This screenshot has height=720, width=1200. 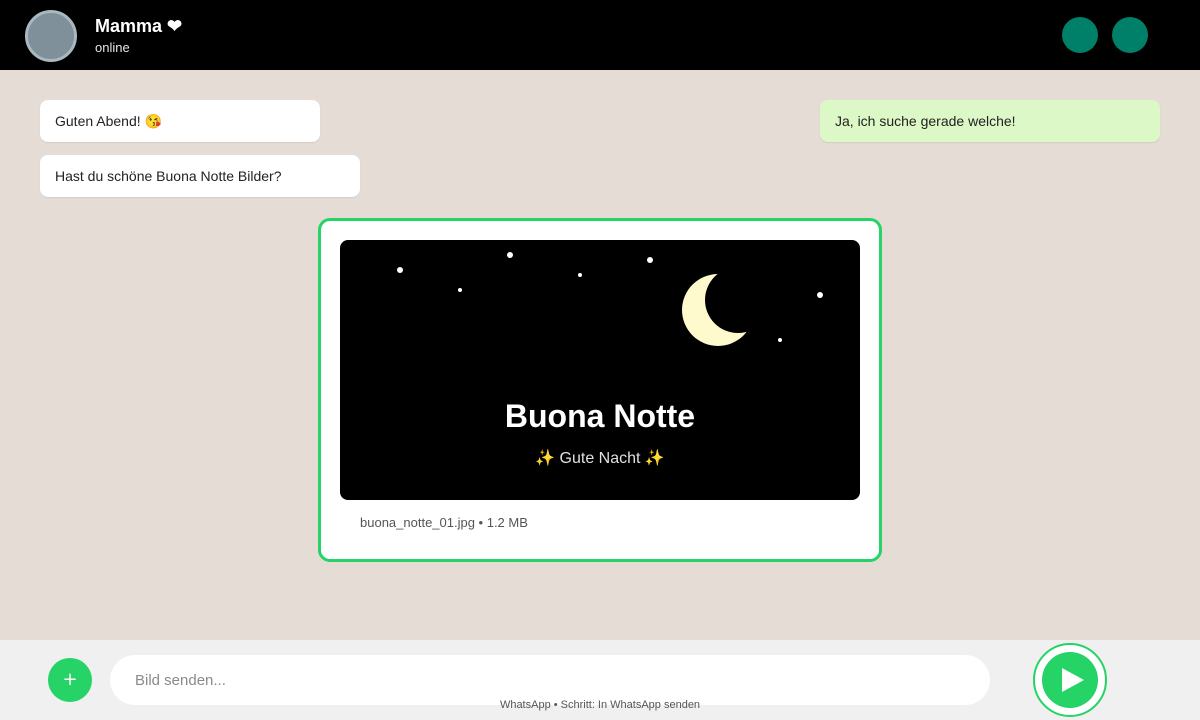 I want to click on attach-button: +, so click(x=70, y=680).